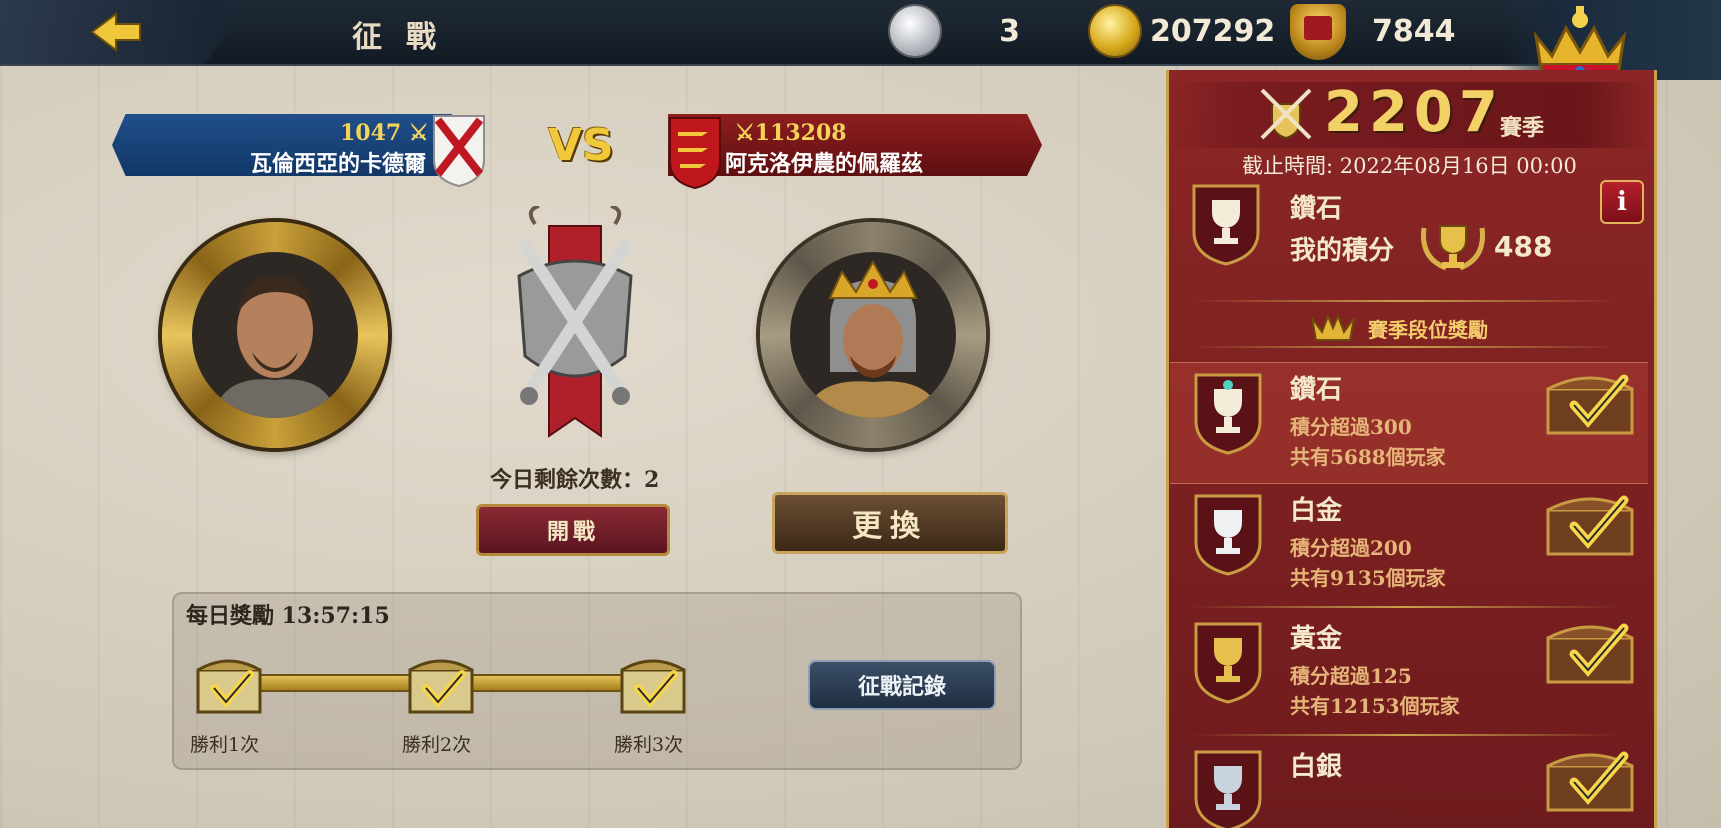  I want to click on current-rank-name: 鑽石, so click(1316, 209).